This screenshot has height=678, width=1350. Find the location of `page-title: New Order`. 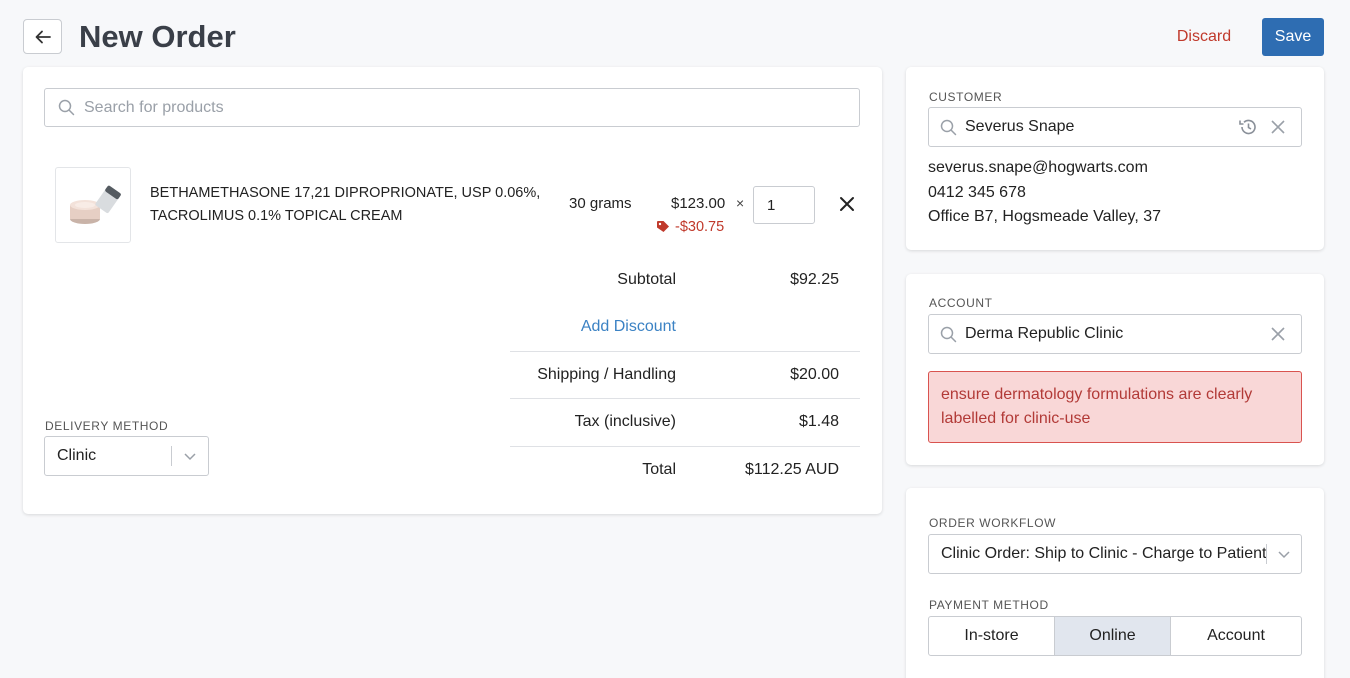

page-title: New Order is located at coordinates (157, 36).